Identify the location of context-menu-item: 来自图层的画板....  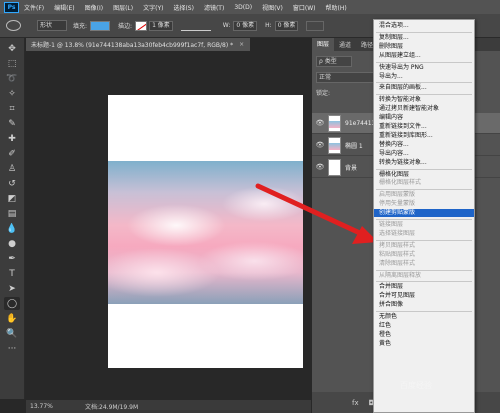
(424, 88).